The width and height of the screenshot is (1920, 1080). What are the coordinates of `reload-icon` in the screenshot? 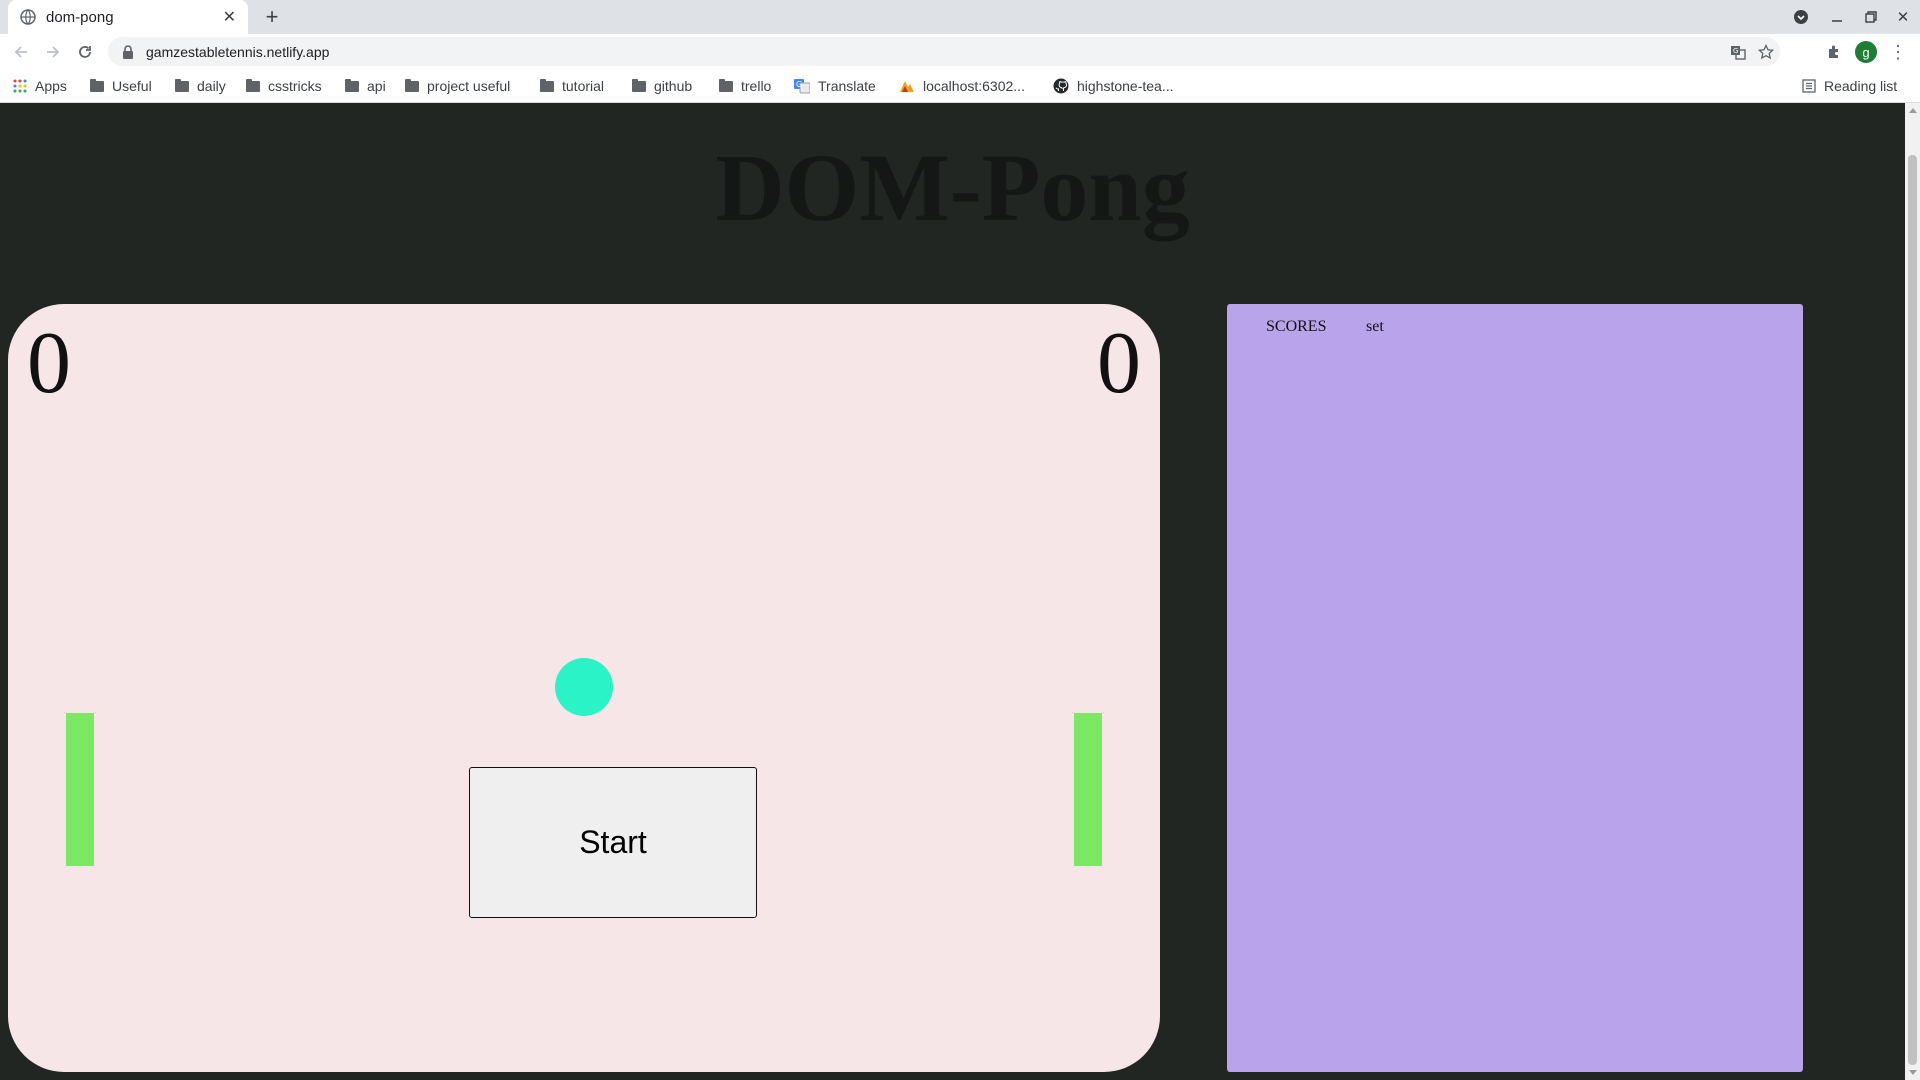 It's located at (85, 52).